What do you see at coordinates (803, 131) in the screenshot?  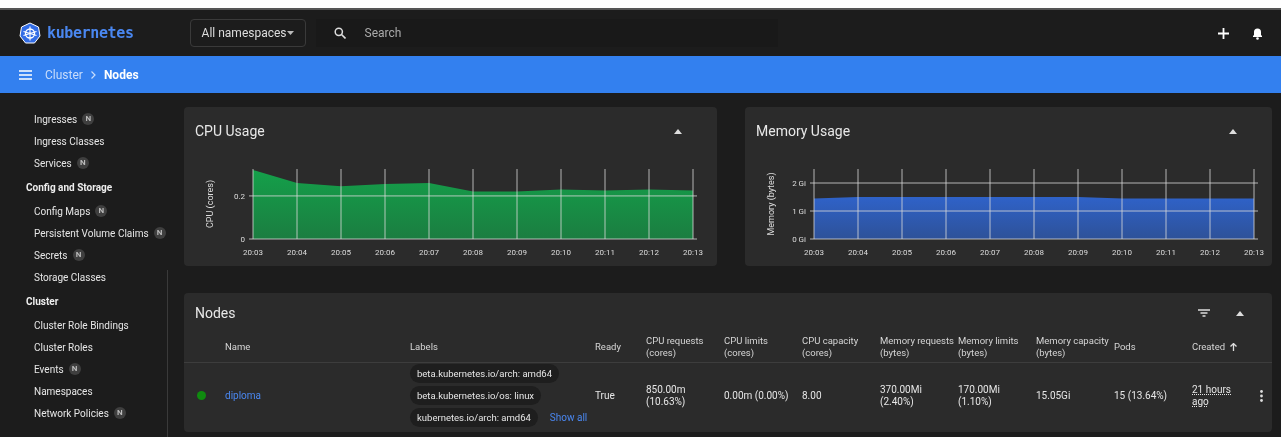 I see `chart-title: Memory Usage` at bounding box center [803, 131].